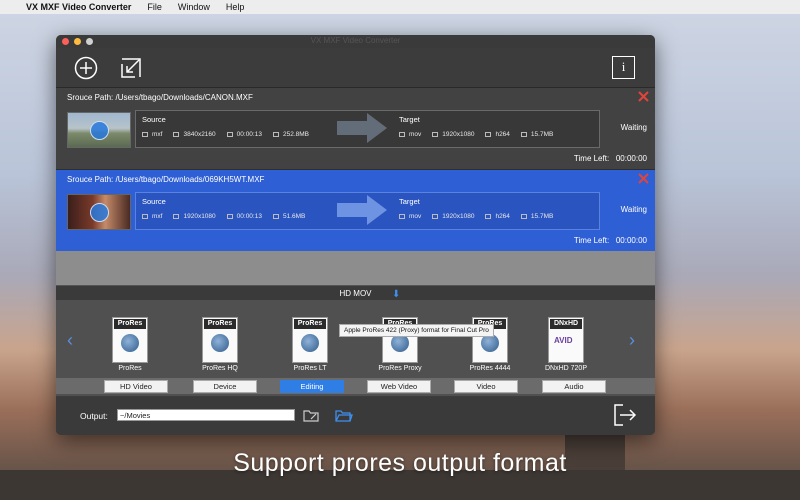  I want to click on source-resolution: 1920x1080, so click(199, 216).